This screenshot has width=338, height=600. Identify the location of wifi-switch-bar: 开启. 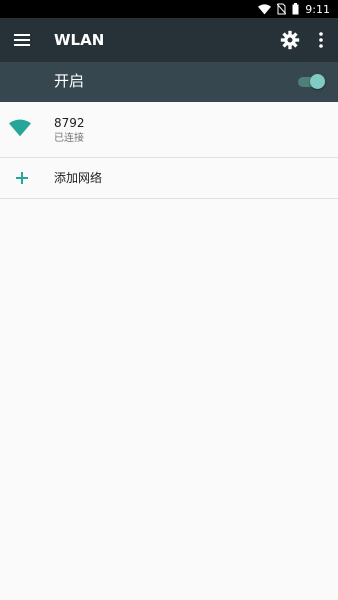
(169, 82).